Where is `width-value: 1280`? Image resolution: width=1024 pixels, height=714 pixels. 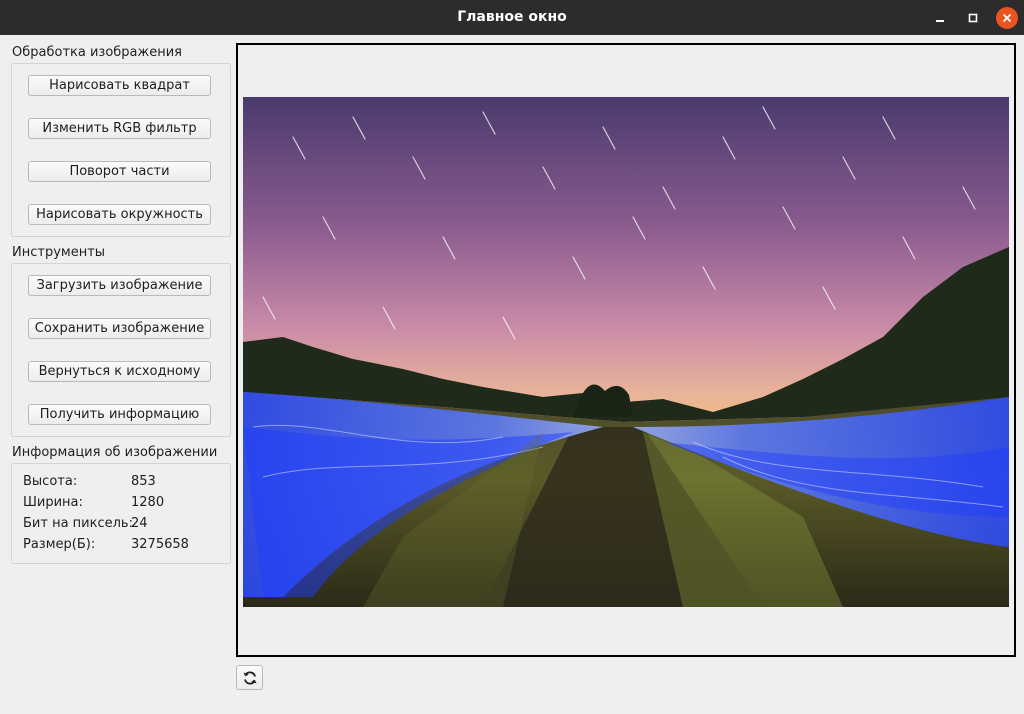
width-value: 1280 is located at coordinates (148, 502).